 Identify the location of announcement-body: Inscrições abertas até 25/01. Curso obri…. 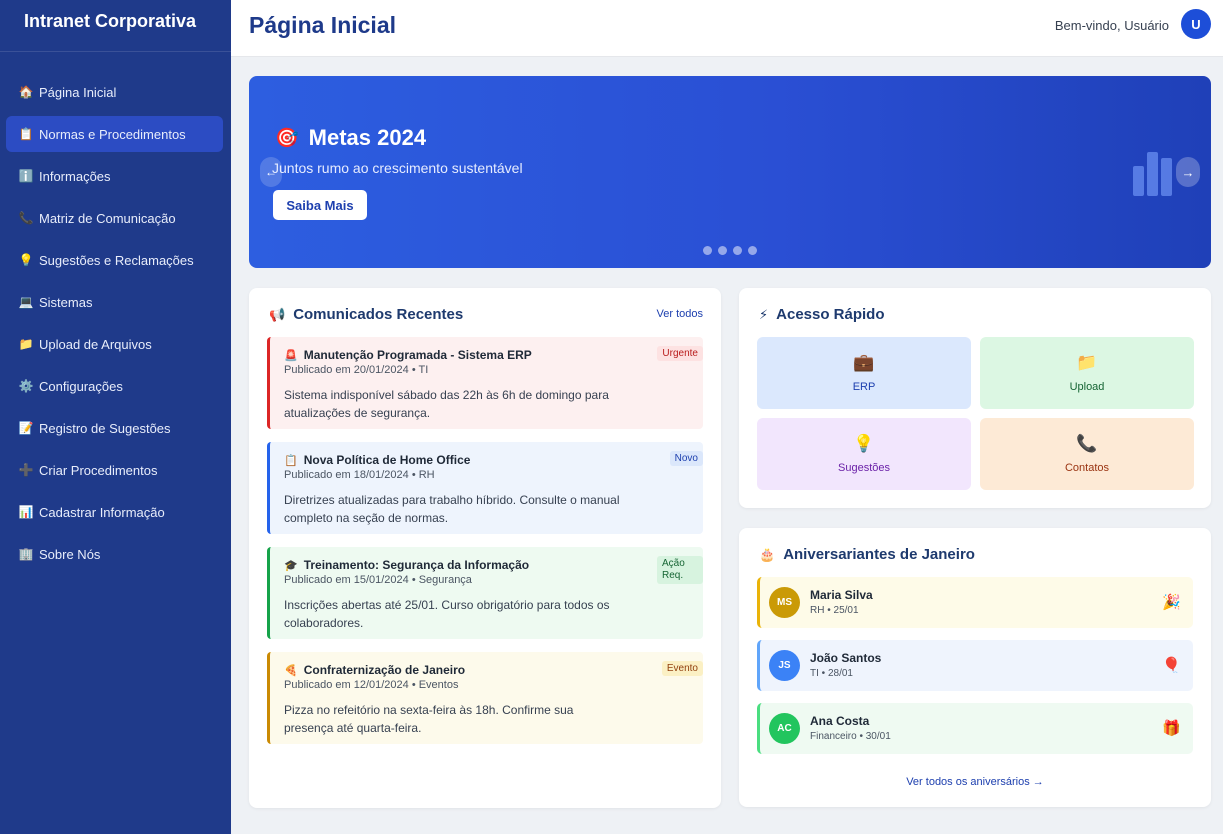
(447, 614).